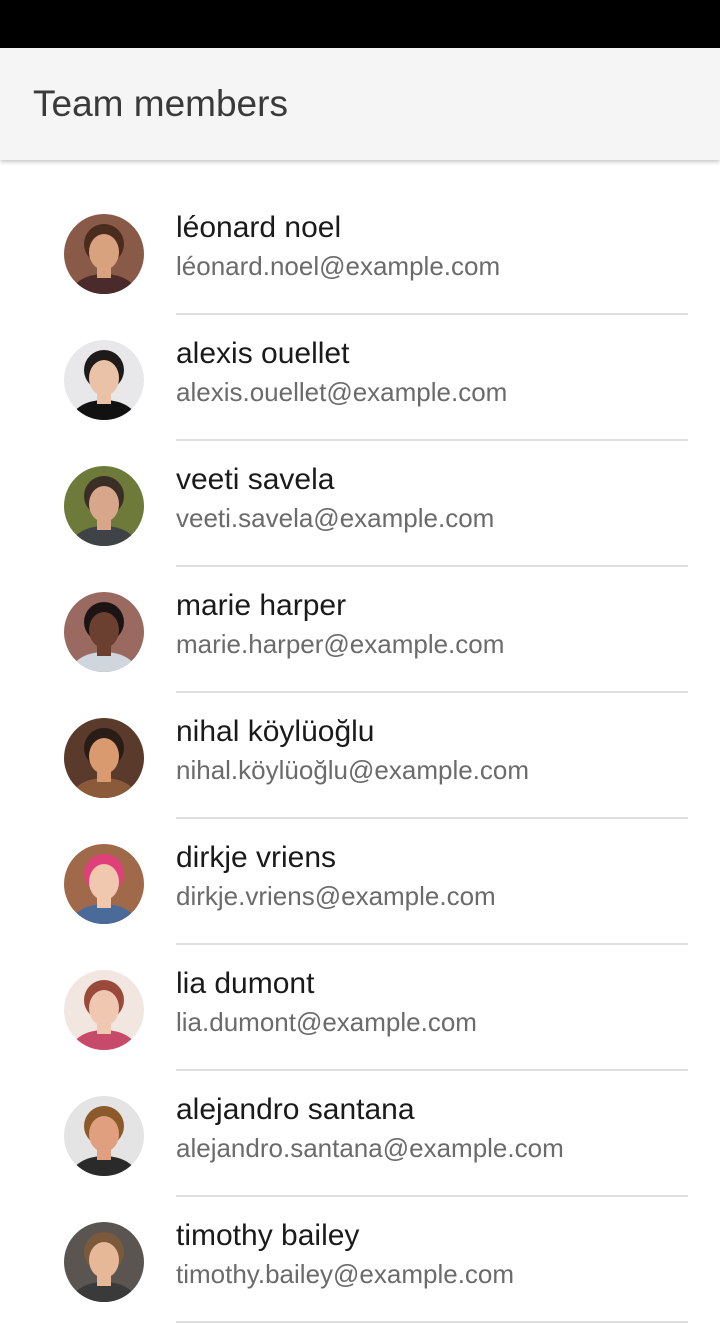 Image resolution: width=720 pixels, height=1323 pixels. I want to click on member-email: dirkje.vriens@example.com, so click(336, 896).